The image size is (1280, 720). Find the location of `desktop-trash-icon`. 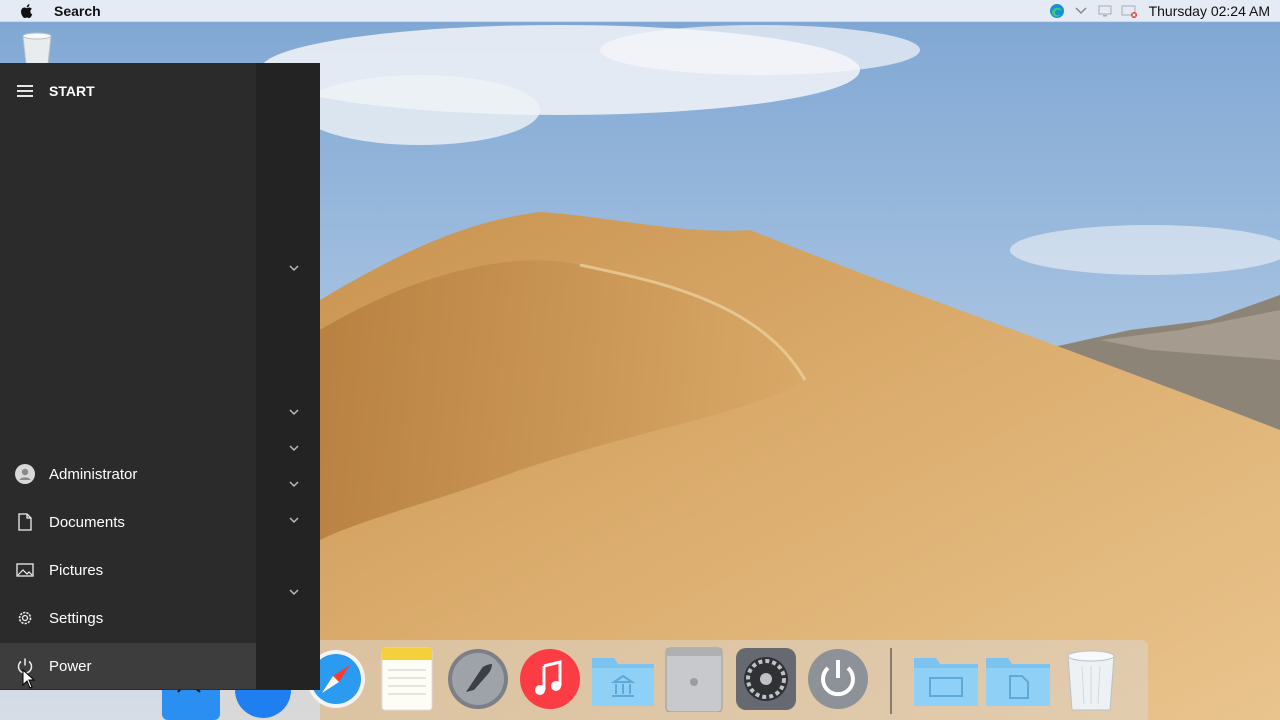

desktop-trash-icon is located at coordinates (37, 47).